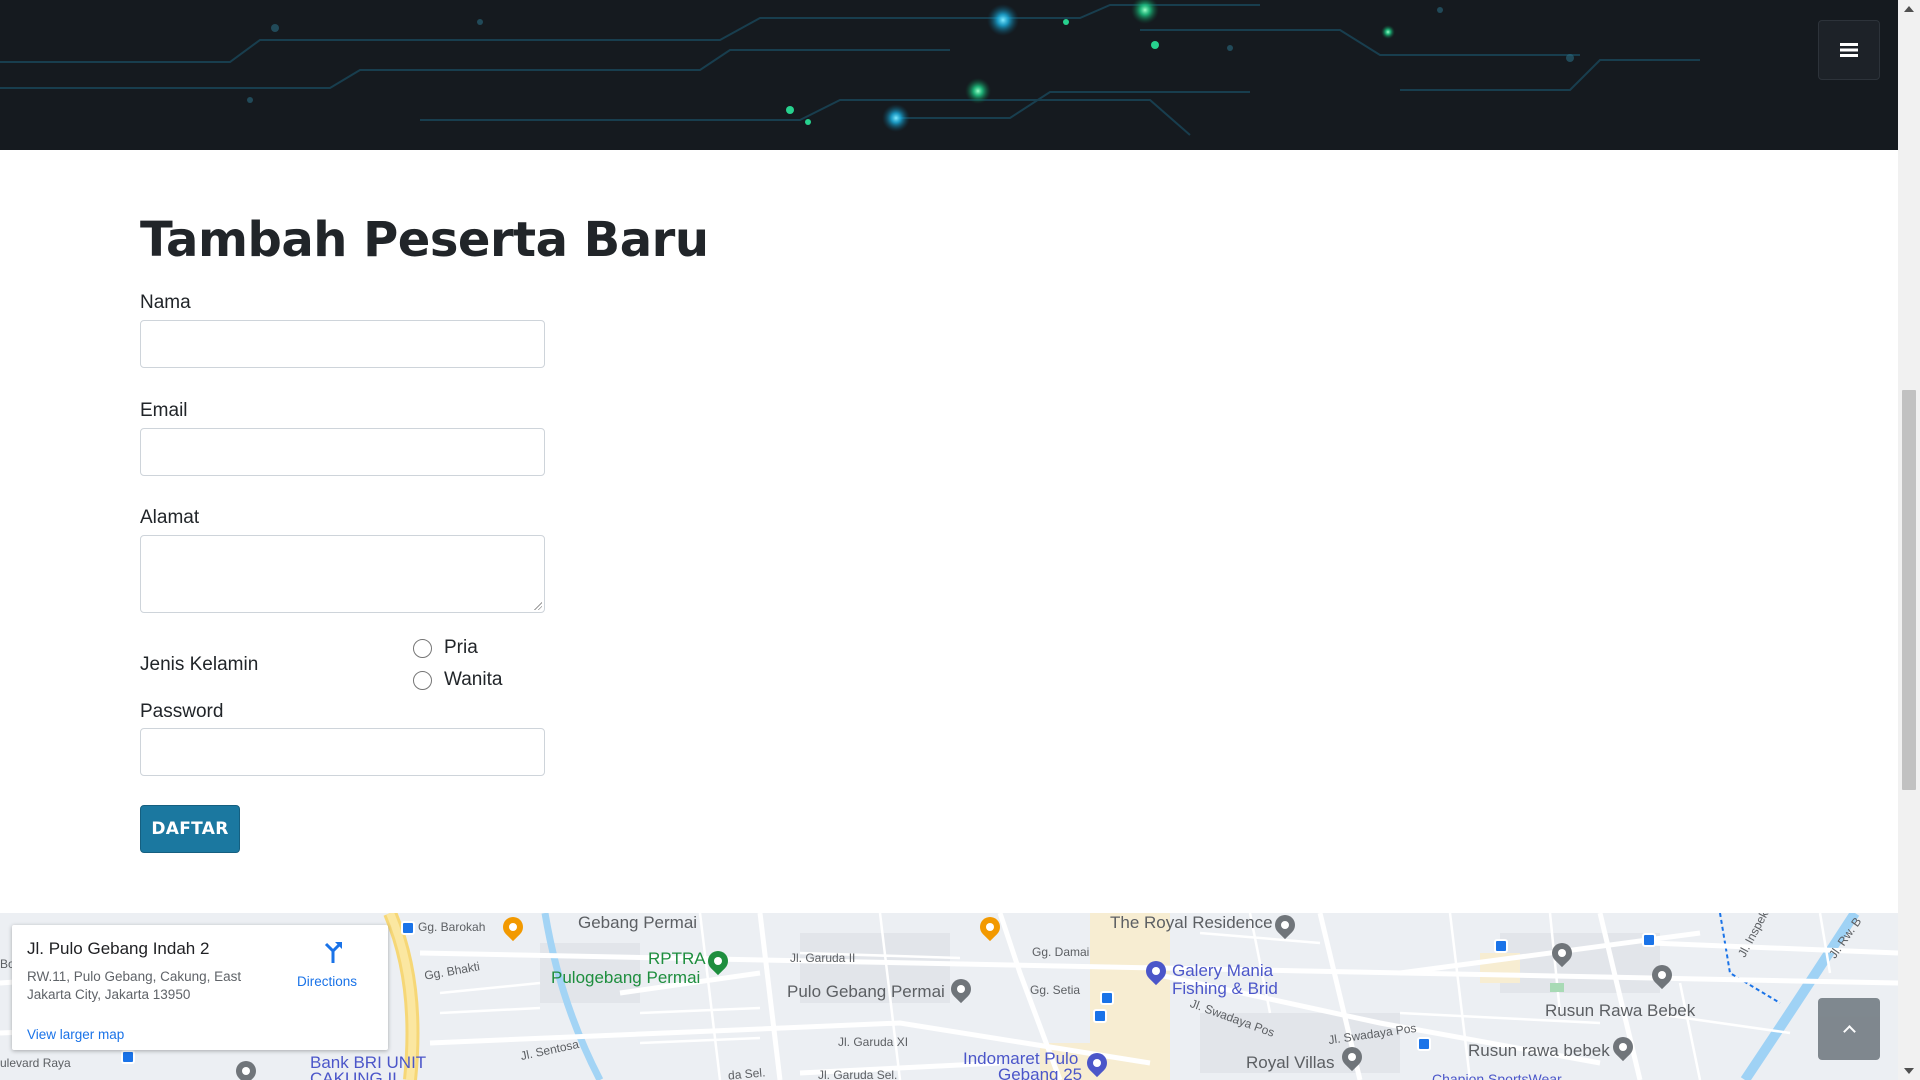 Image resolution: width=1920 pixels, height=1080 pixels. What do you see at coordinates (342, 752) in the screenshot?
I see `password-input` at bounding box center [342, 752].